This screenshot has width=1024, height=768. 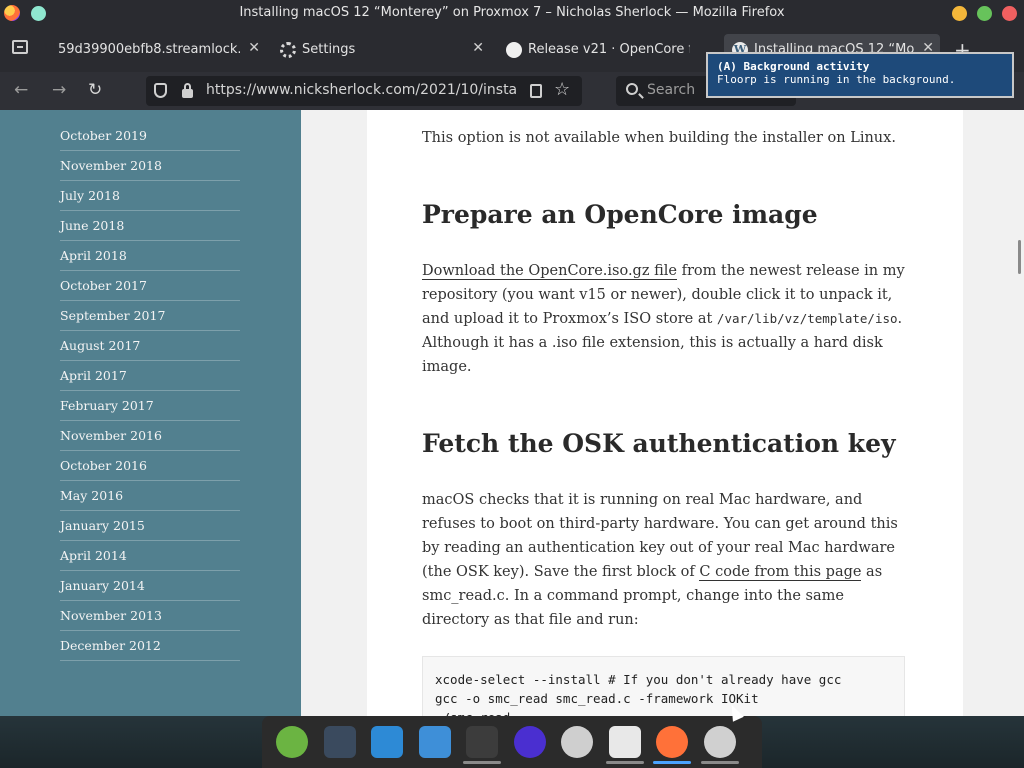 What do you see at coordinates (20, 47) in the screenshot?
I see `tab-manager-icon` at bounding box center [20, 47].